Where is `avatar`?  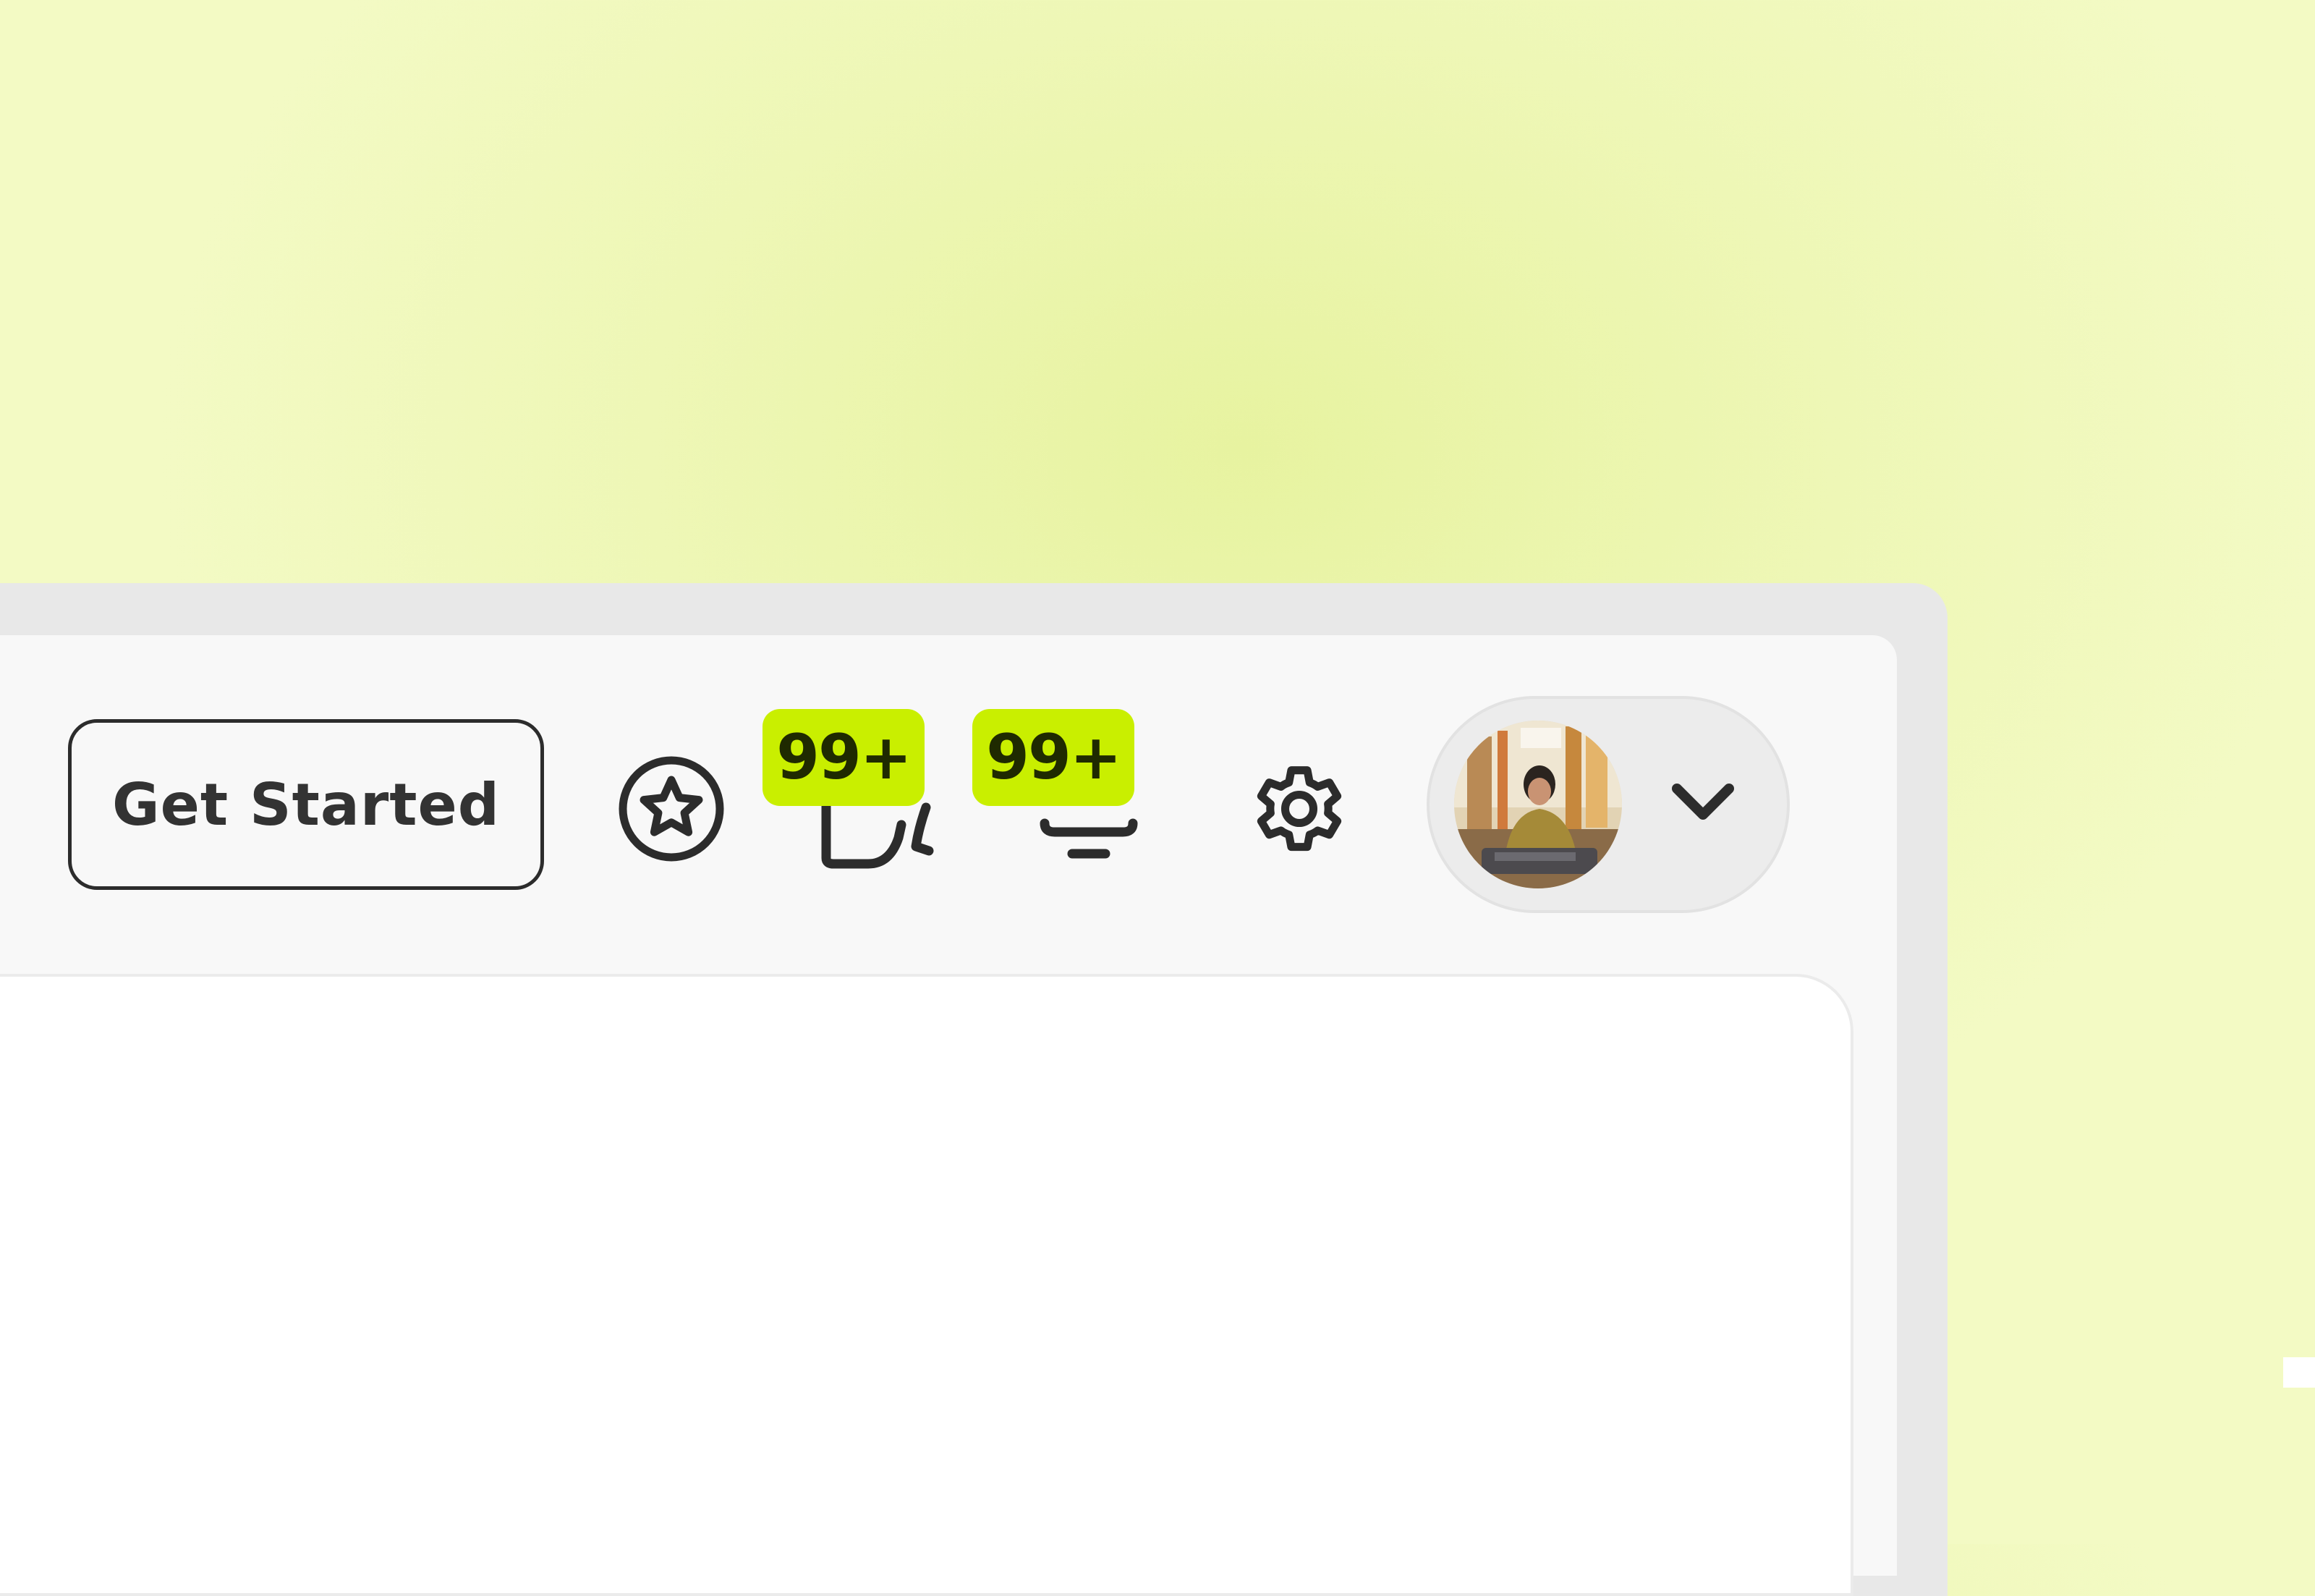
avatar is located at coordinates (1538, 804).